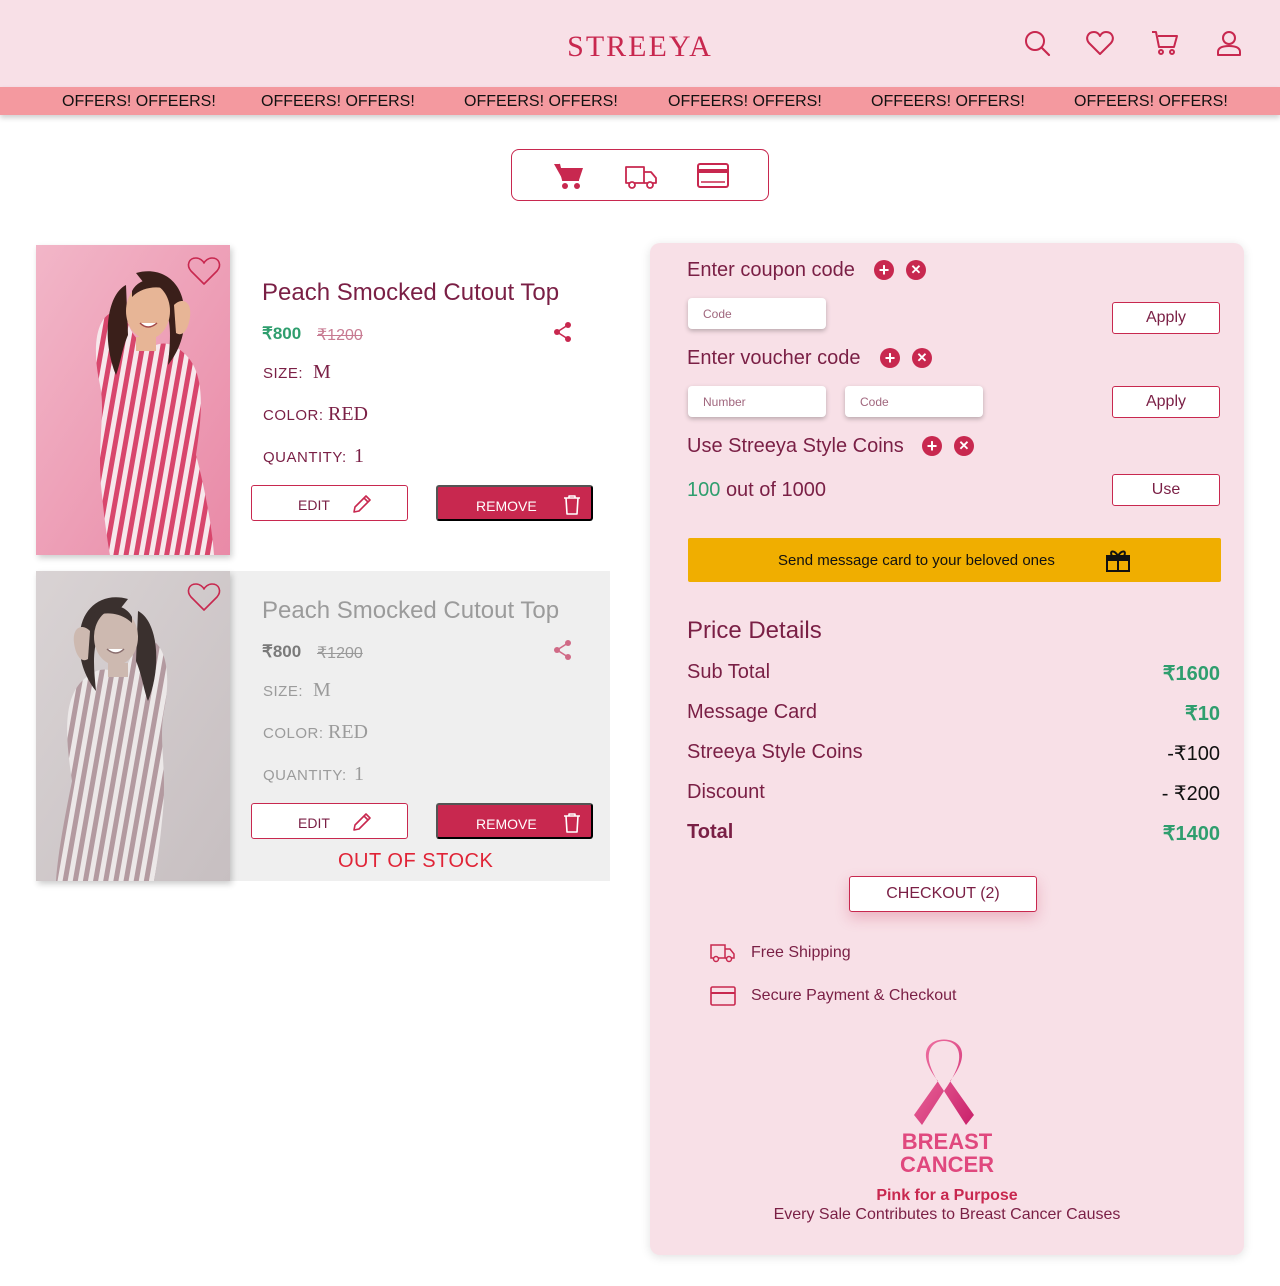 The width and height of the screenshot is (1280, 1286). Describe the element at coordinates (801, 952) in the screenshot. I see `free-shipping-text: Free Shipping` at that location.